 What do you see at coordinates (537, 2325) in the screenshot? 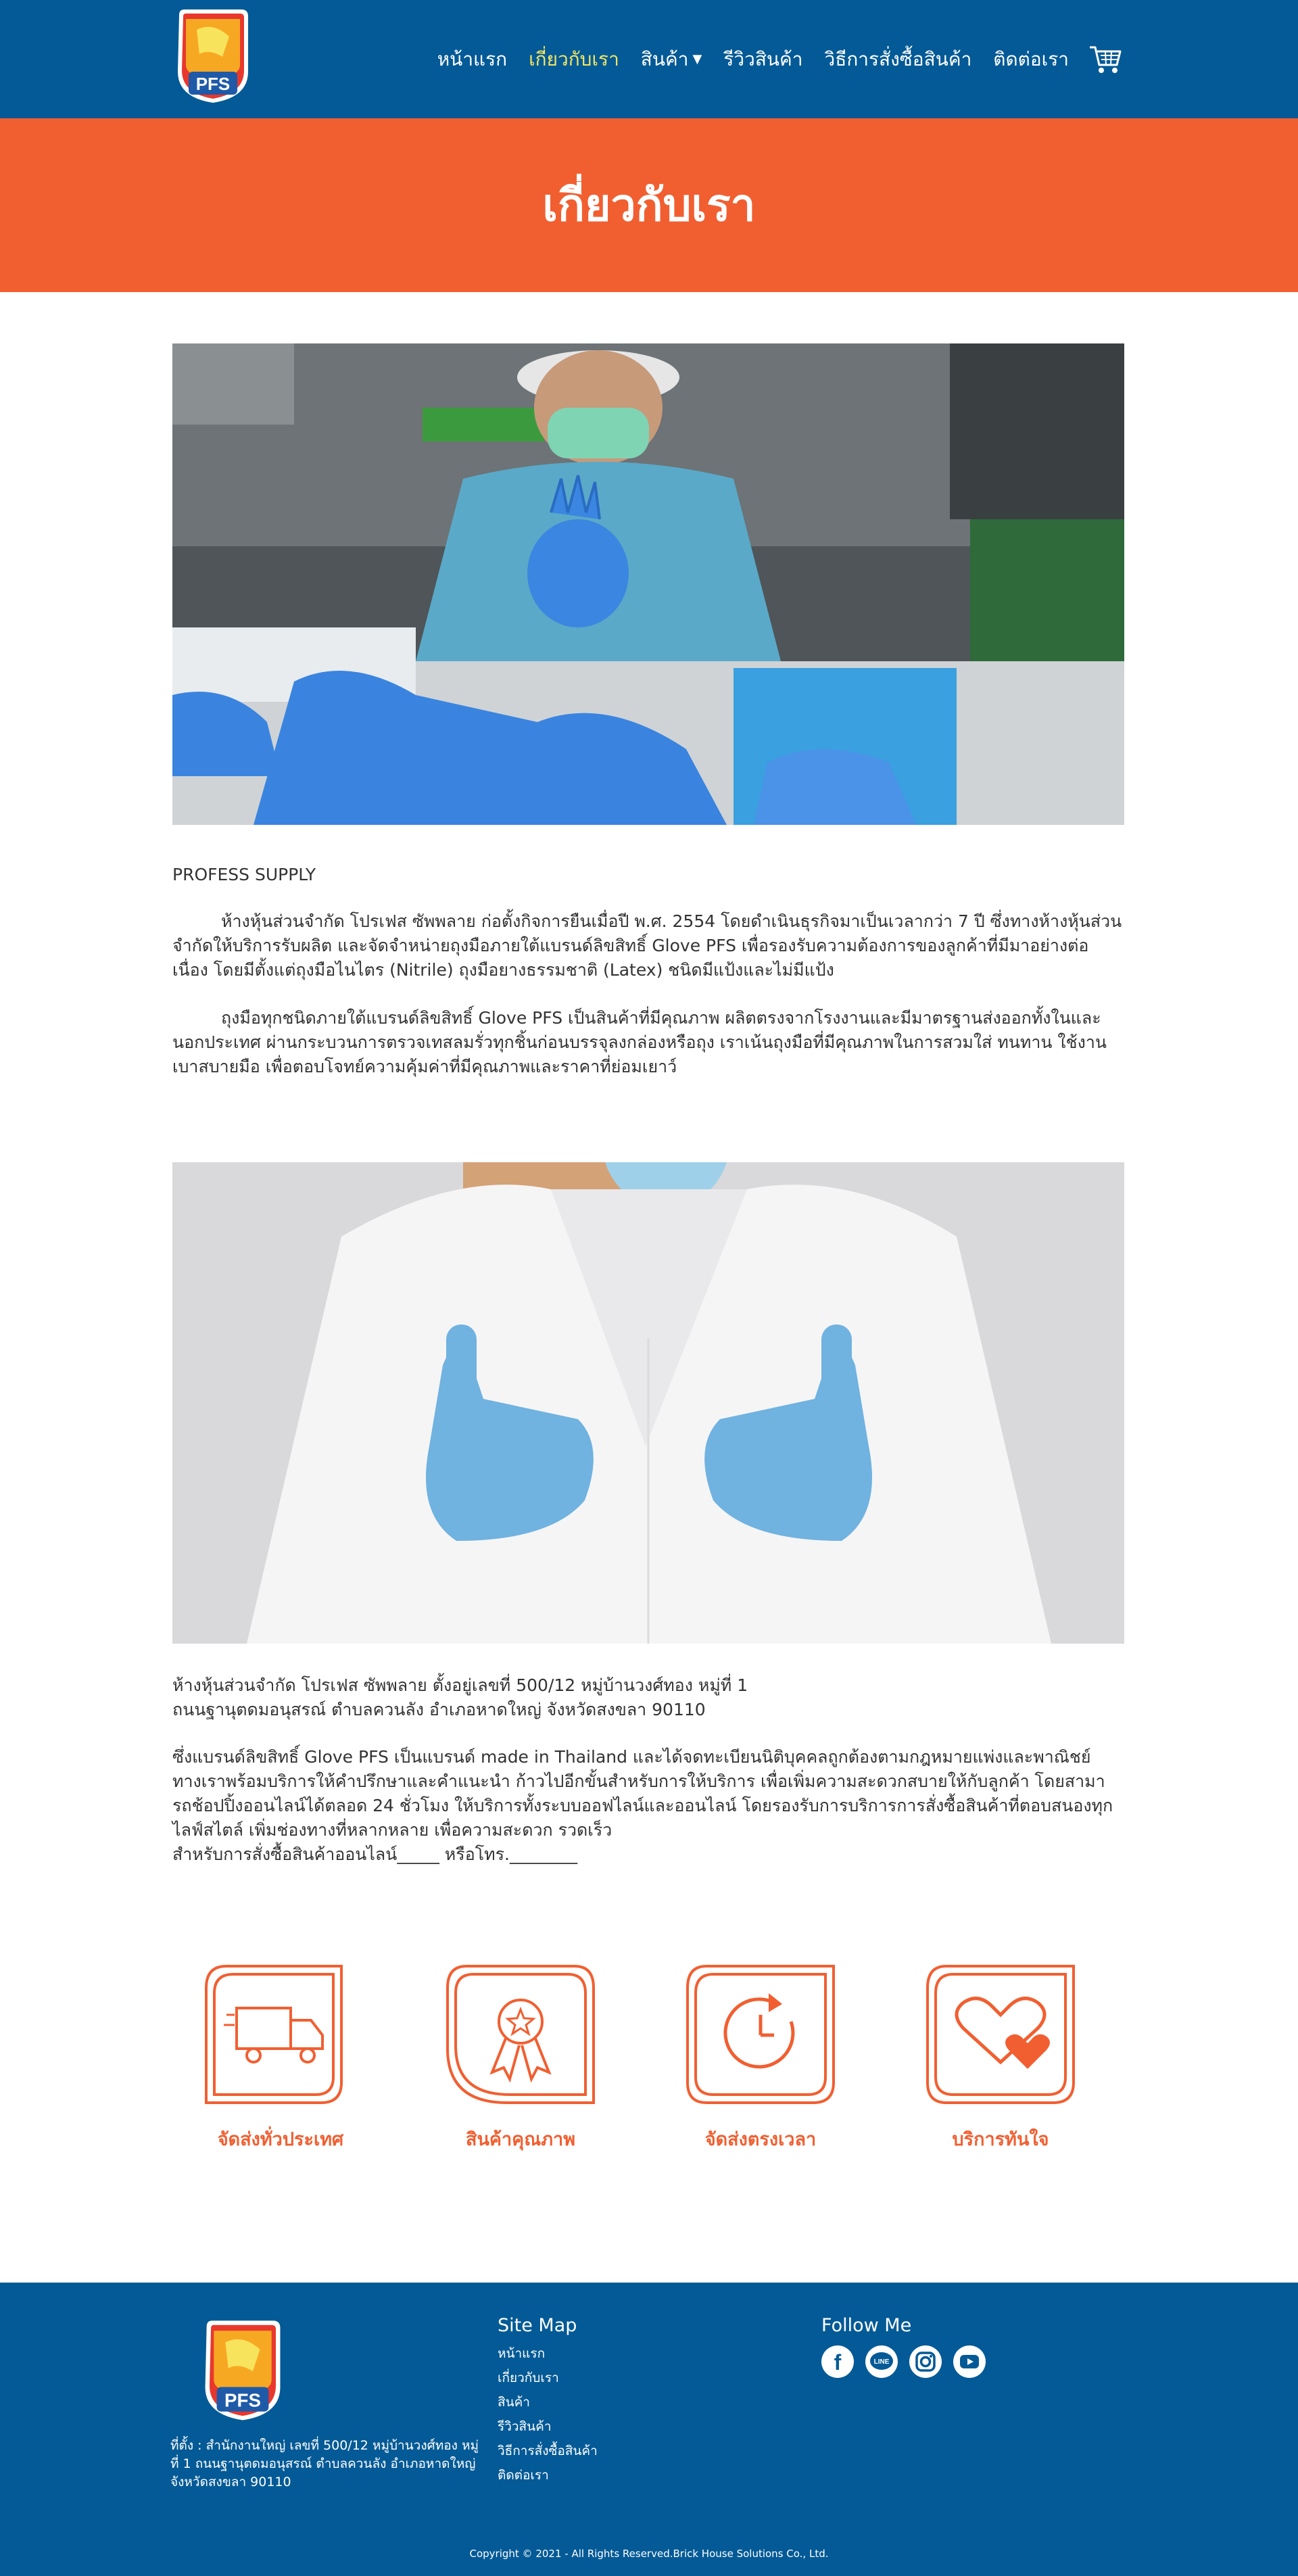
I see `sitemap-title: Site Map` at bounding box center [537, 2325].